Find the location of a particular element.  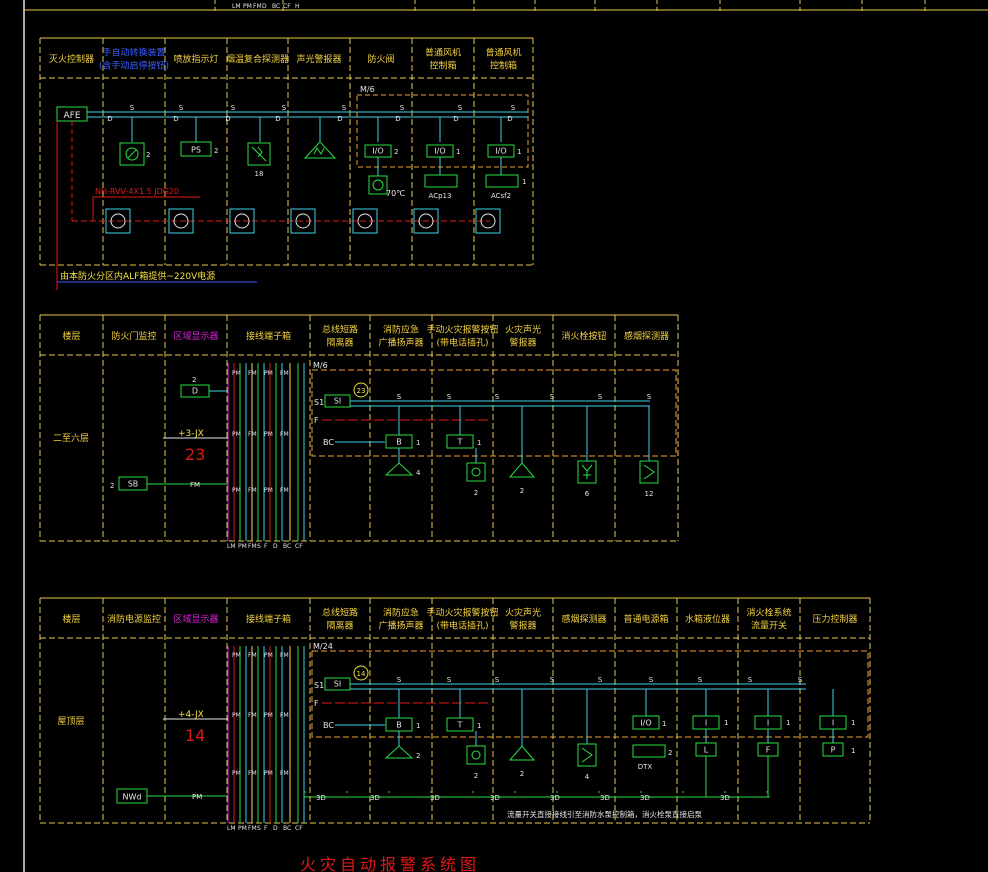

section3-note: 流量开关直接接线引至消防水泵控制箱，消火栓泵直接启泵 is located at coordinates (604, 814).